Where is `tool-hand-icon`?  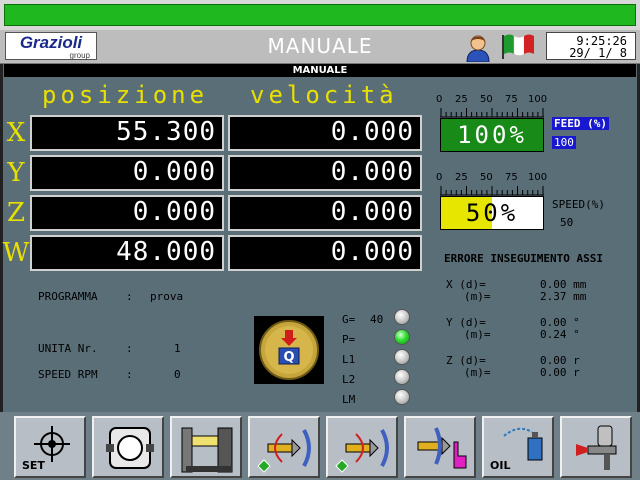 tool-hand-icon is located at coordinates (442, 448).